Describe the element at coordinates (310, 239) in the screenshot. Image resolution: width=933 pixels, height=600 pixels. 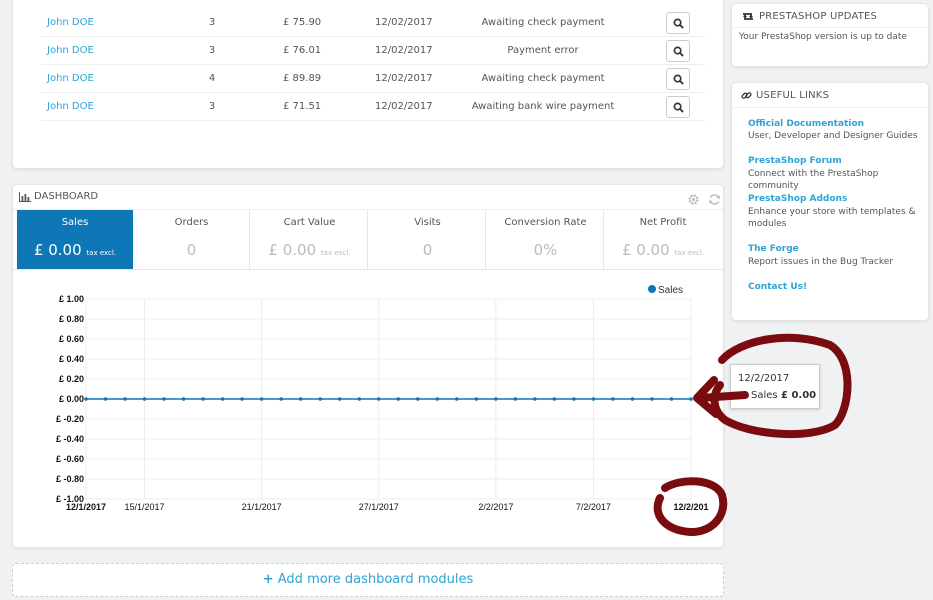
I see `kpi-cart-value: Cart Value £ 0.00 tax excl.` at that location.